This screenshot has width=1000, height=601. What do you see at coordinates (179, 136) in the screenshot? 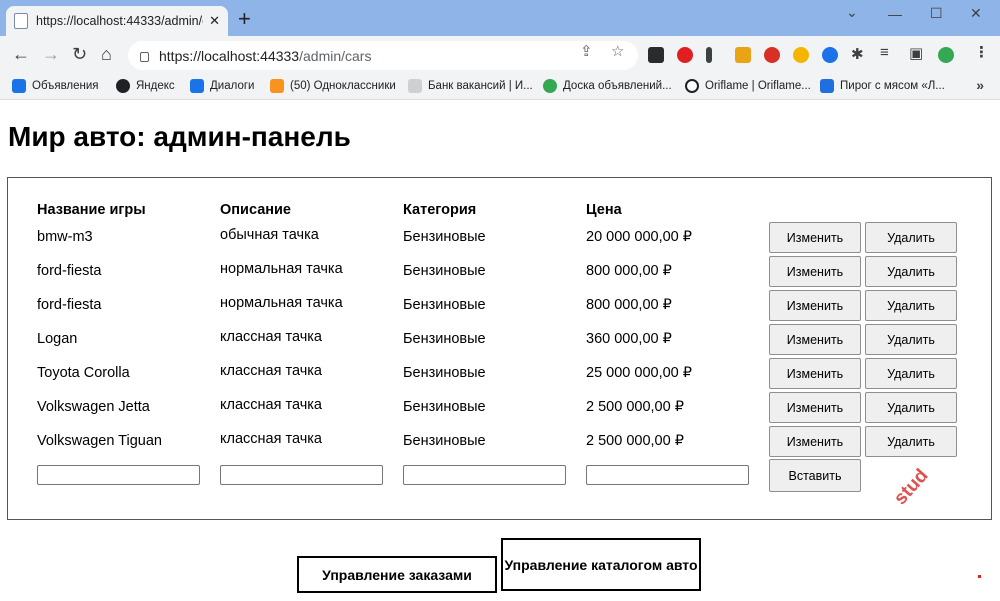
I see `page-title: Мир авто: админ-панель` at bounding box center [179, 136].